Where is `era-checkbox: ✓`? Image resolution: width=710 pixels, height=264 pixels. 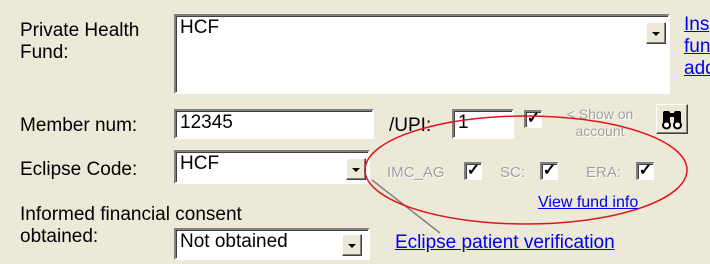
era-checkbox: ✓ is located at coordinates (645, 171).